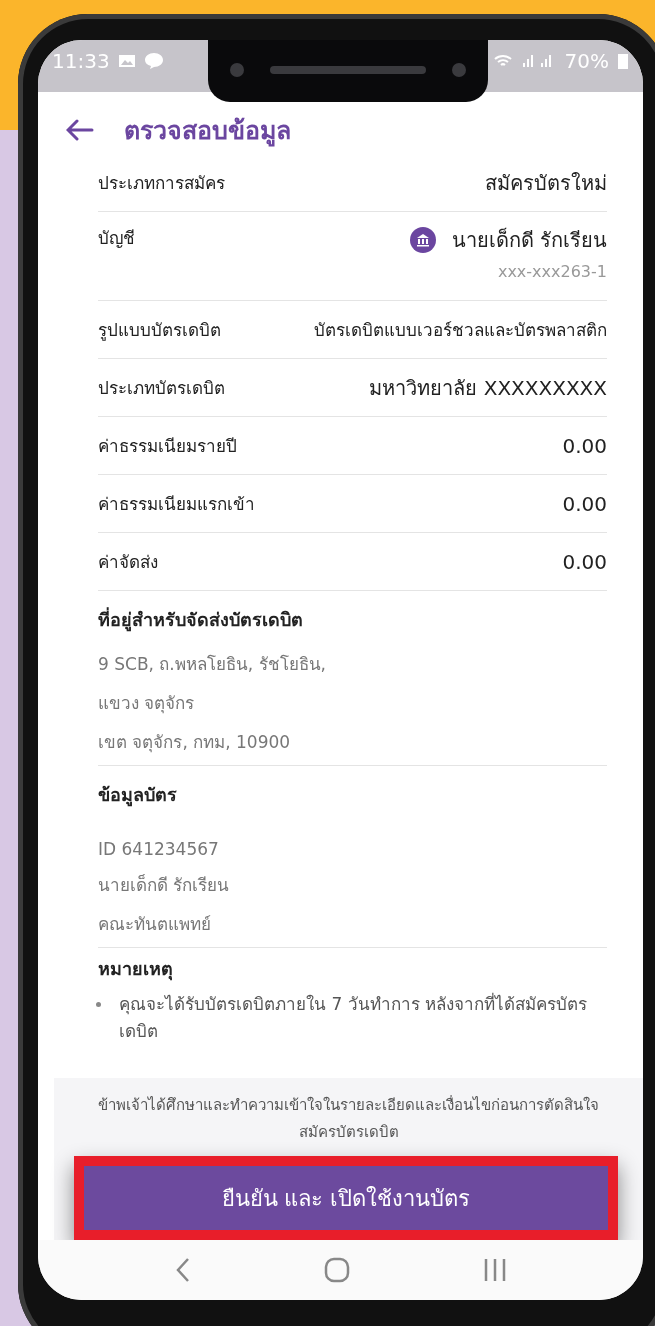 The image size is (655, 1326). Describe the element at coordinates (153, 61) in the screenshot. I see `chat-bubble-icon` at that location.